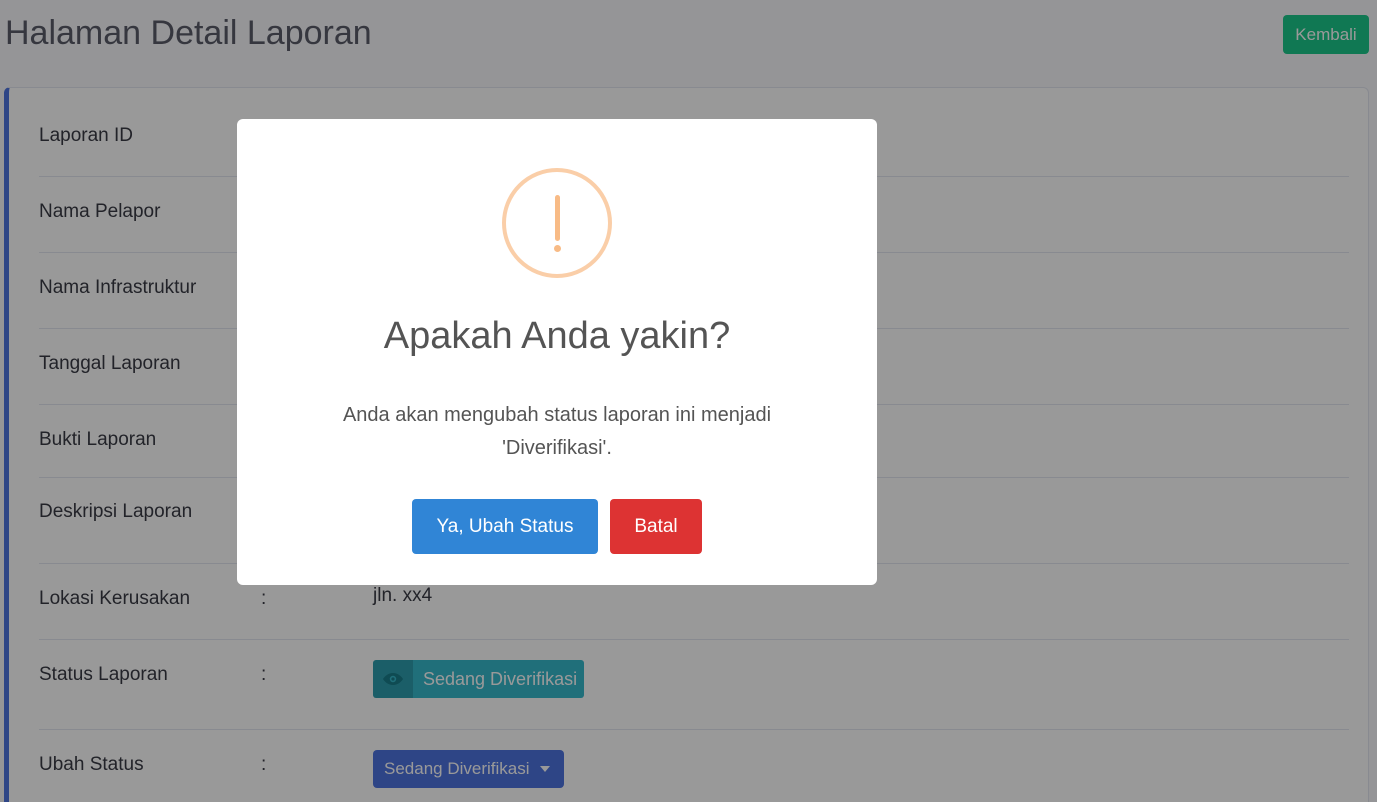 Image resolution: width=1377 pixels, height=802 pixels. Describe the element at coordinates (505, 526) in the screenshot. I see `confirm-button: Ya, Ubah Status` at that location.